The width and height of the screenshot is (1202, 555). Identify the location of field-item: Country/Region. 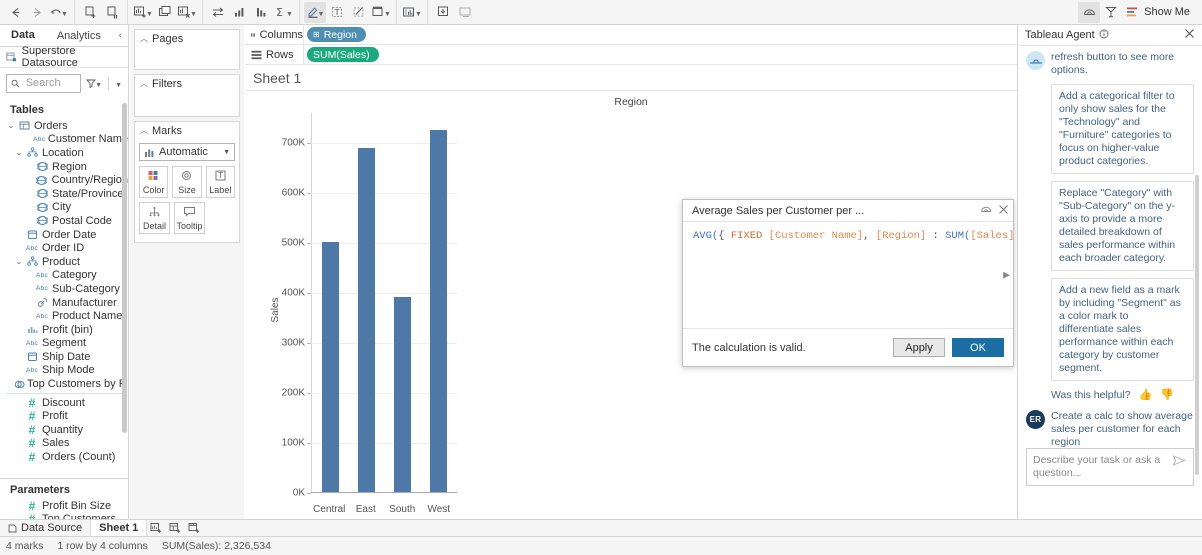
(64, 180).